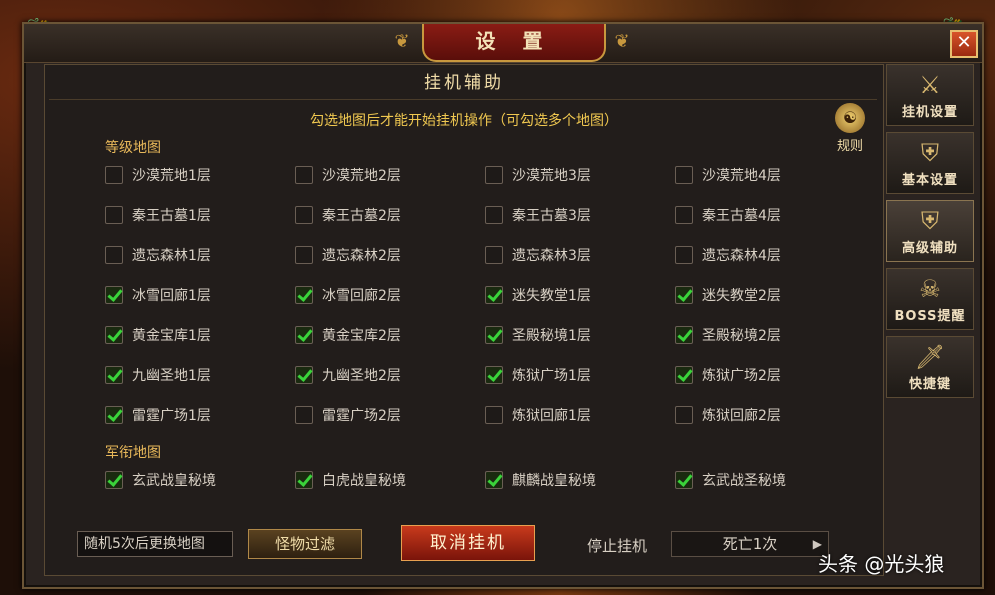 This screenshot has height=595, width=995. Describe the element at coordinates (575, 175) in the screenshot. I see `map-option: 沙漠荒地3层` at that location.